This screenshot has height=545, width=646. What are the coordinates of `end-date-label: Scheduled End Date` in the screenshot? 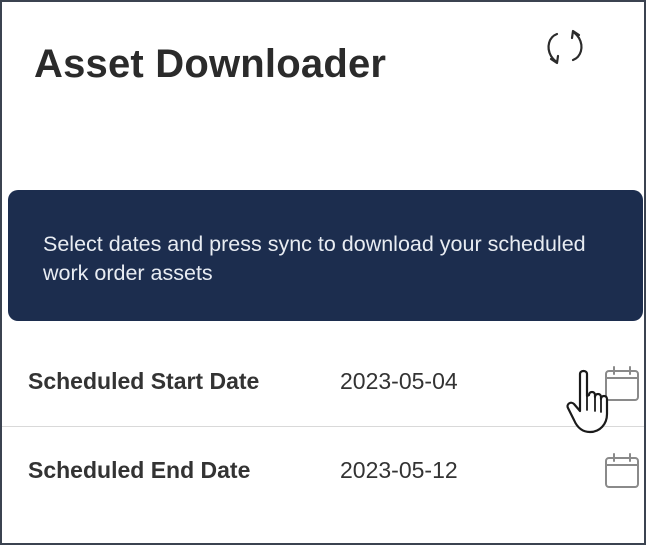 It's located at (139, 470).